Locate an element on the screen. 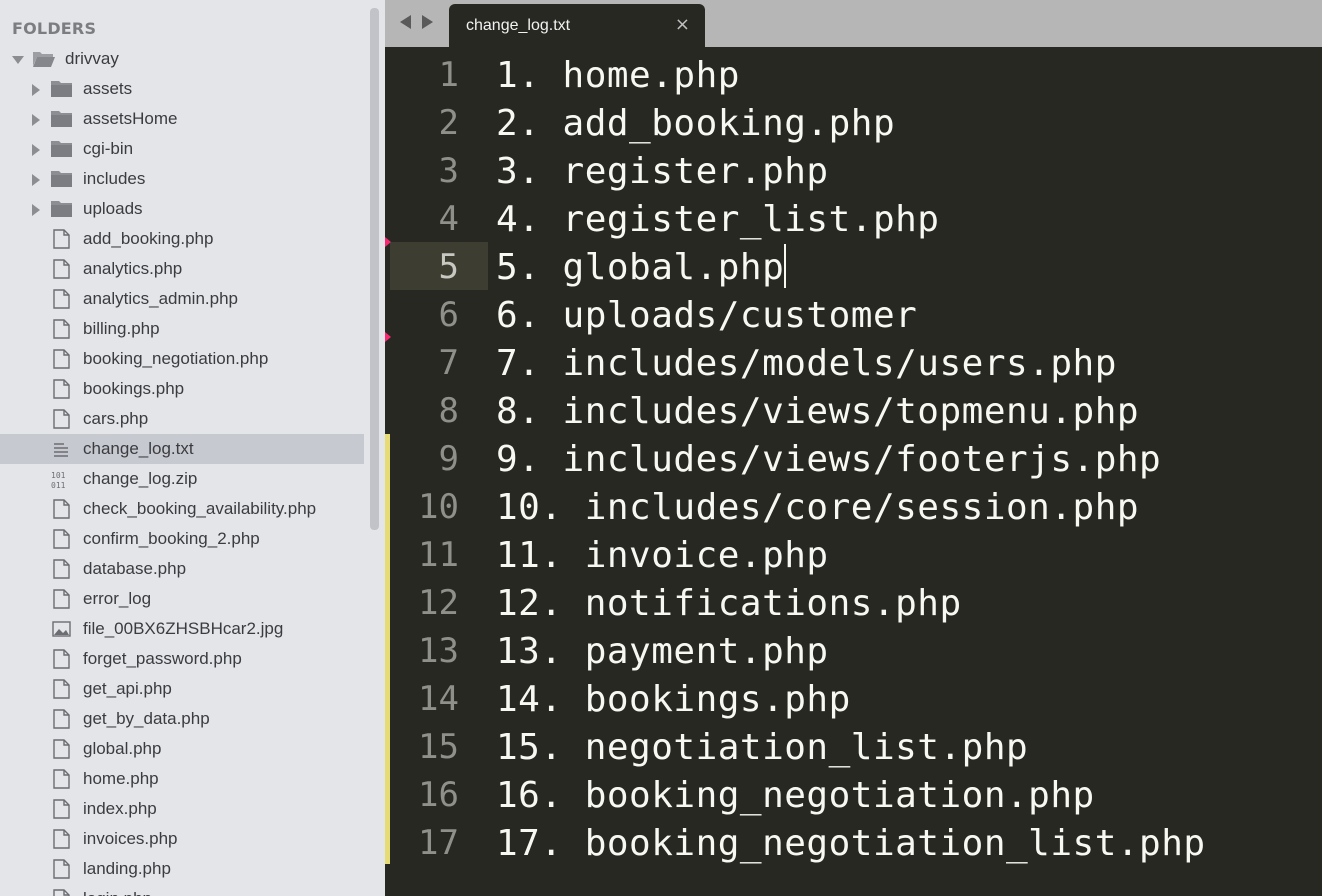 This screenshot has width=1322, height=896. tree-file: get_api.php is located at coordinates (182, 689).